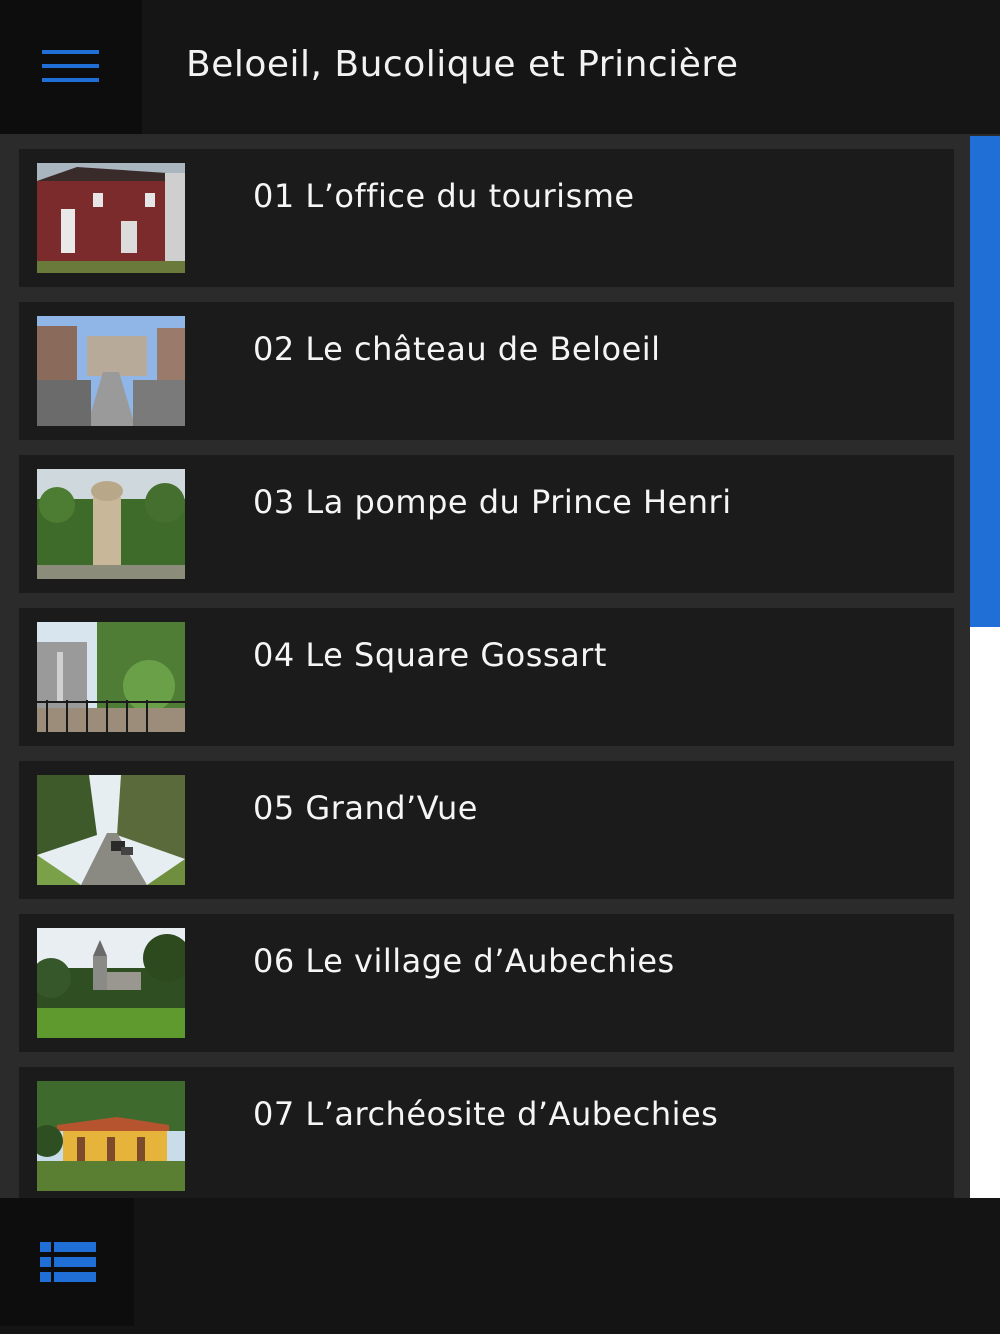 Image resolution: width=1000 pixels, height=1334 pixels. What do you see at coordinates (111, 1136) in the screenshot?
I see `yellow-house-thumbnail` at bounding box center [111, 1136].